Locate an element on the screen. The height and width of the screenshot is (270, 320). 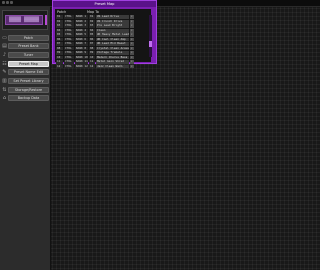
level-bar is located at coordinates (46, 20).